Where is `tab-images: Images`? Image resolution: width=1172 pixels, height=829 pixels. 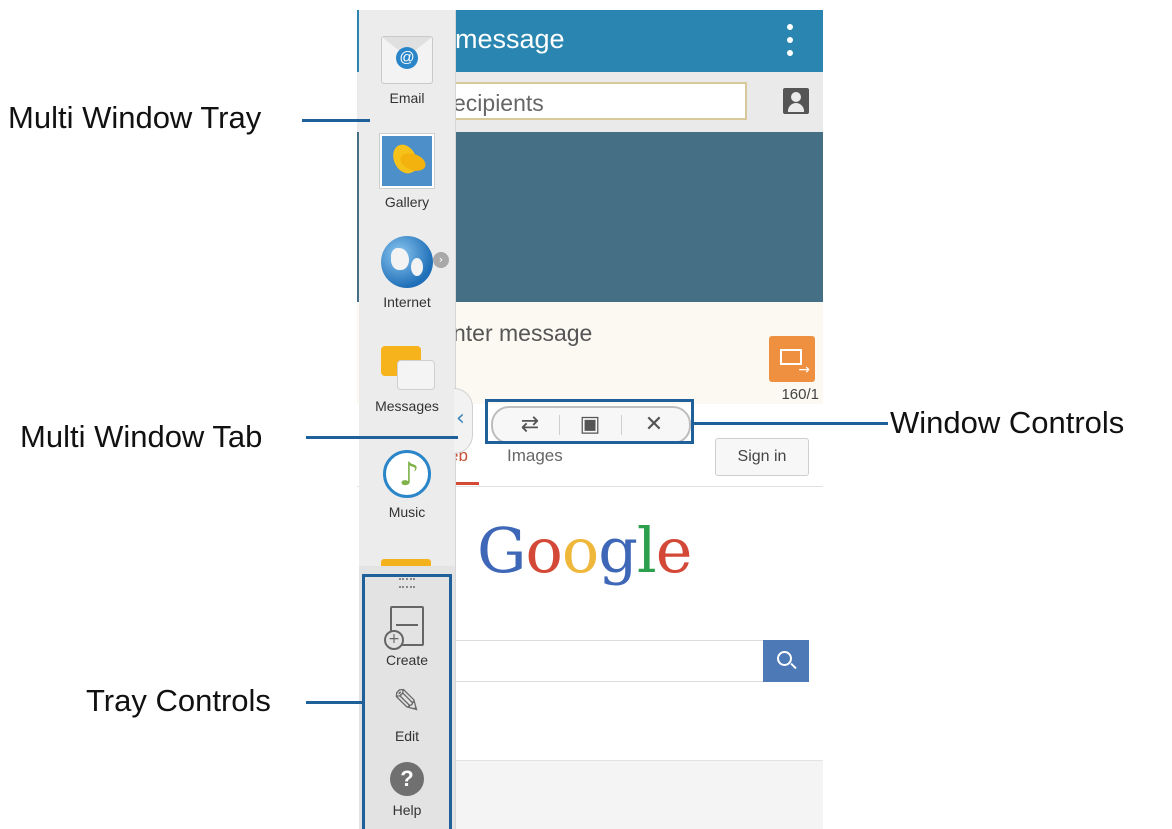 tab-images: Images is located at coordinates (535, 456).